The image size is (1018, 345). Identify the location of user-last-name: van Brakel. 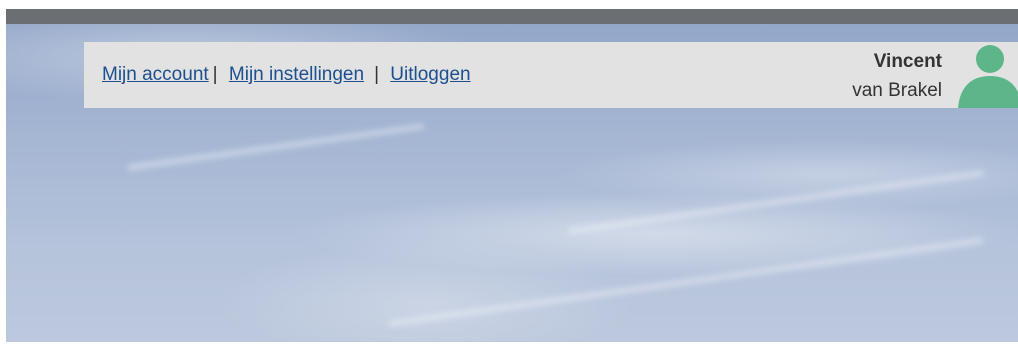
(897, 90).